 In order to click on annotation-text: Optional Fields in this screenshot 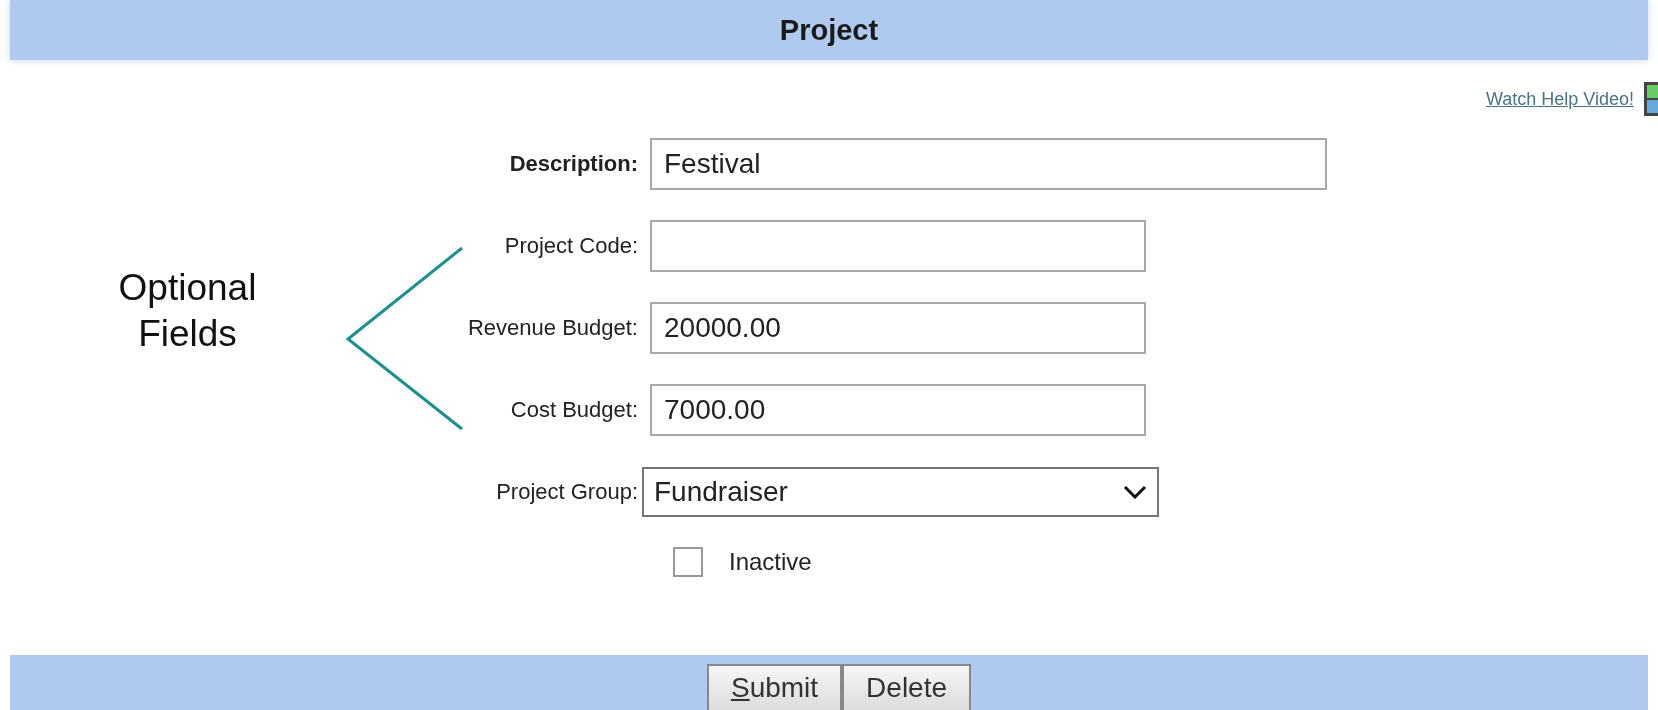, I will do `click(187, 311)`.